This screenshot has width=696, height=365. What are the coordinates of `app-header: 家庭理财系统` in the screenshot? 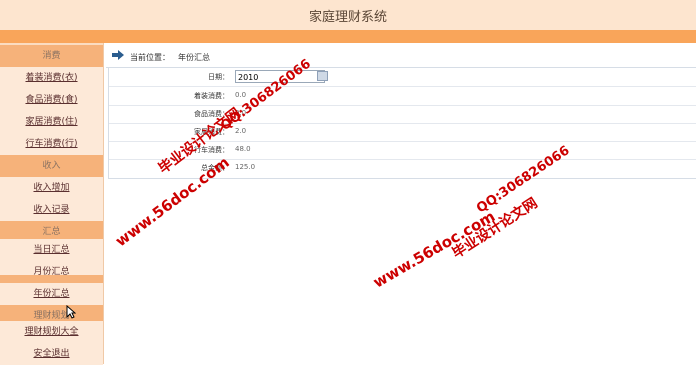 It's located at (348, 15).